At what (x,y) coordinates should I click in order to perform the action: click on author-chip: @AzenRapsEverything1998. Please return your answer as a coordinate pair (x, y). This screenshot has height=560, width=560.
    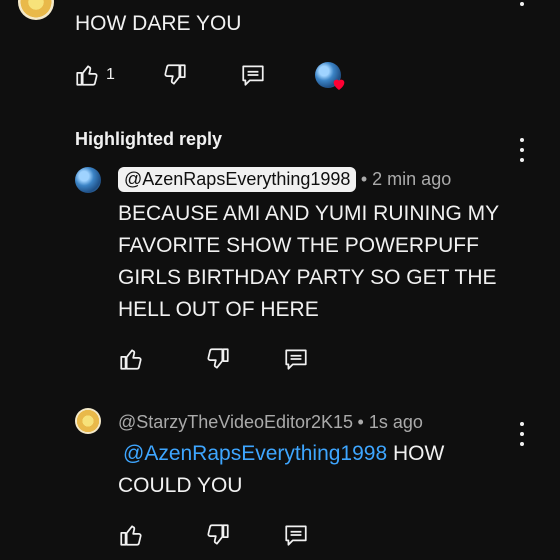
    Looking at the image, I should click on (237, 179).